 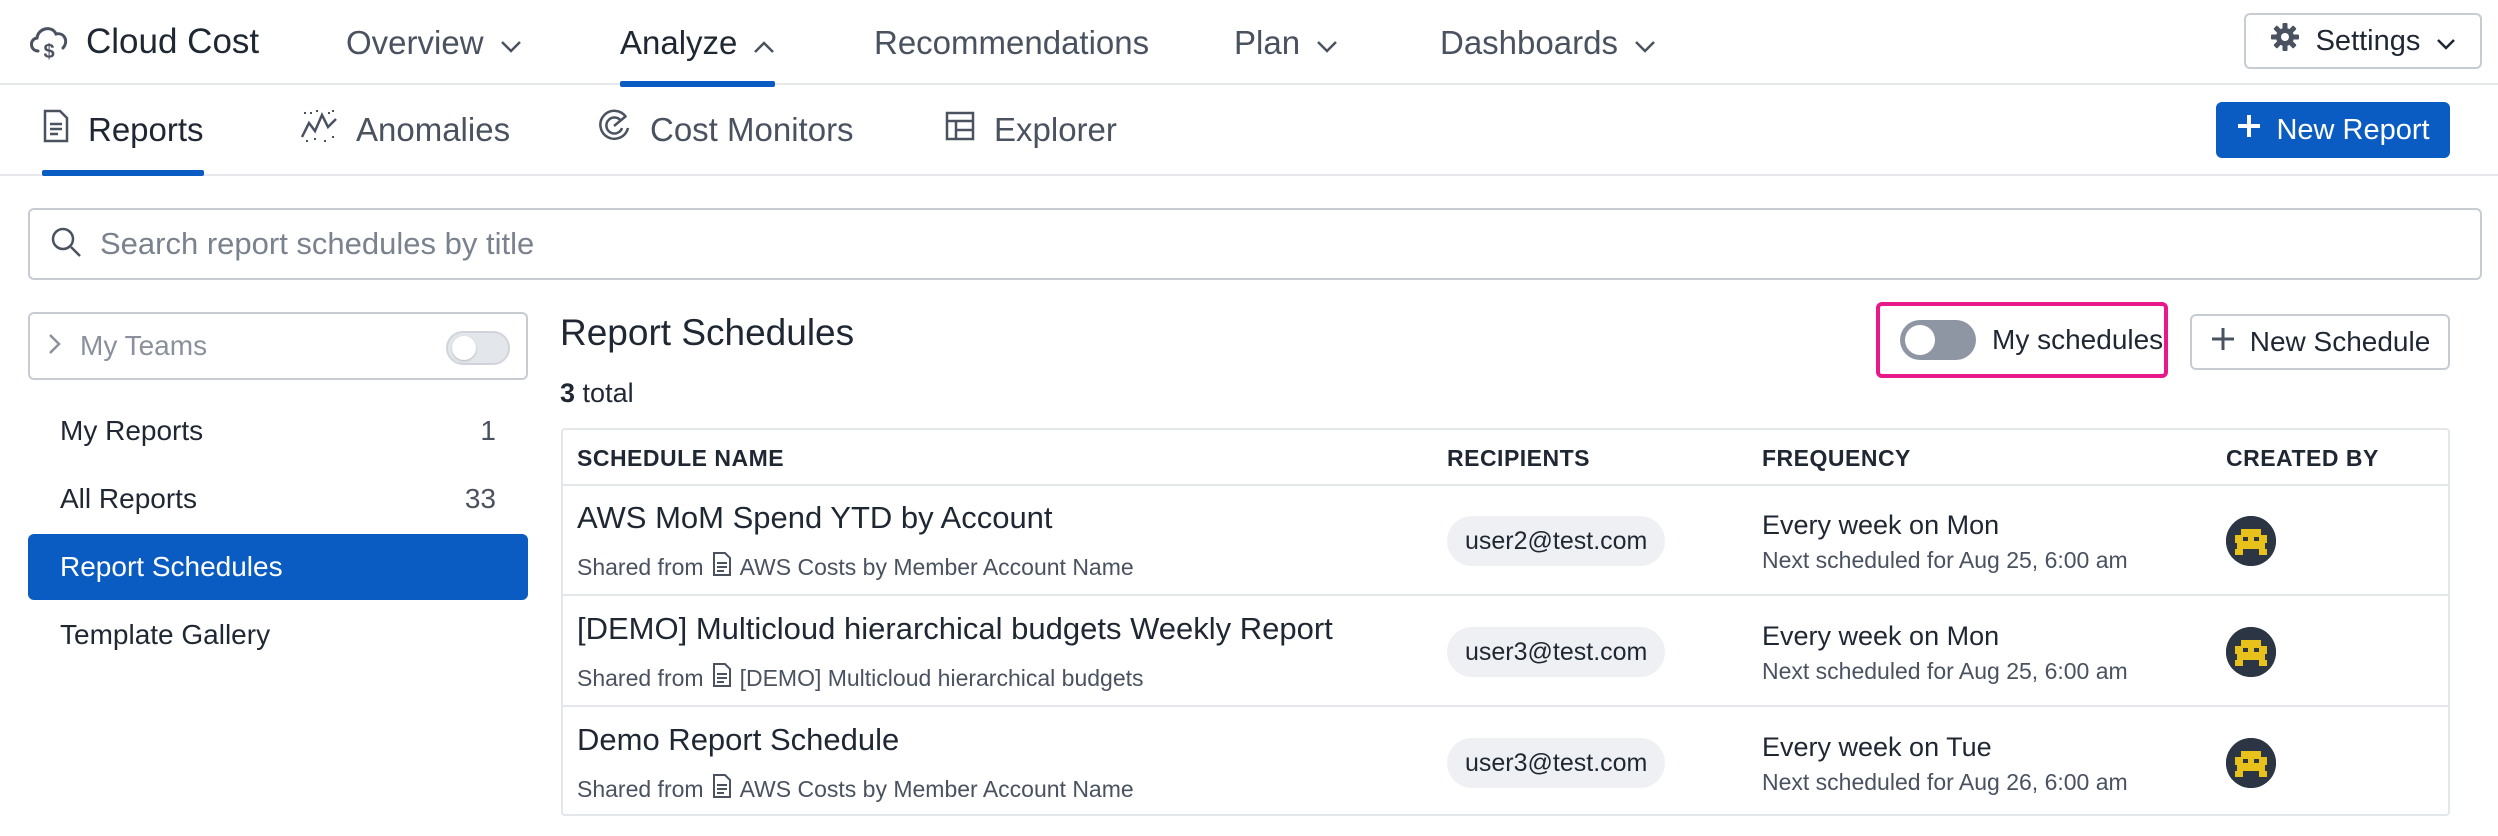 What do you see at coordinates (488, 430) in the screenshot?
I see `sidebar-item-count: 1` at bounding box center [488, 430].